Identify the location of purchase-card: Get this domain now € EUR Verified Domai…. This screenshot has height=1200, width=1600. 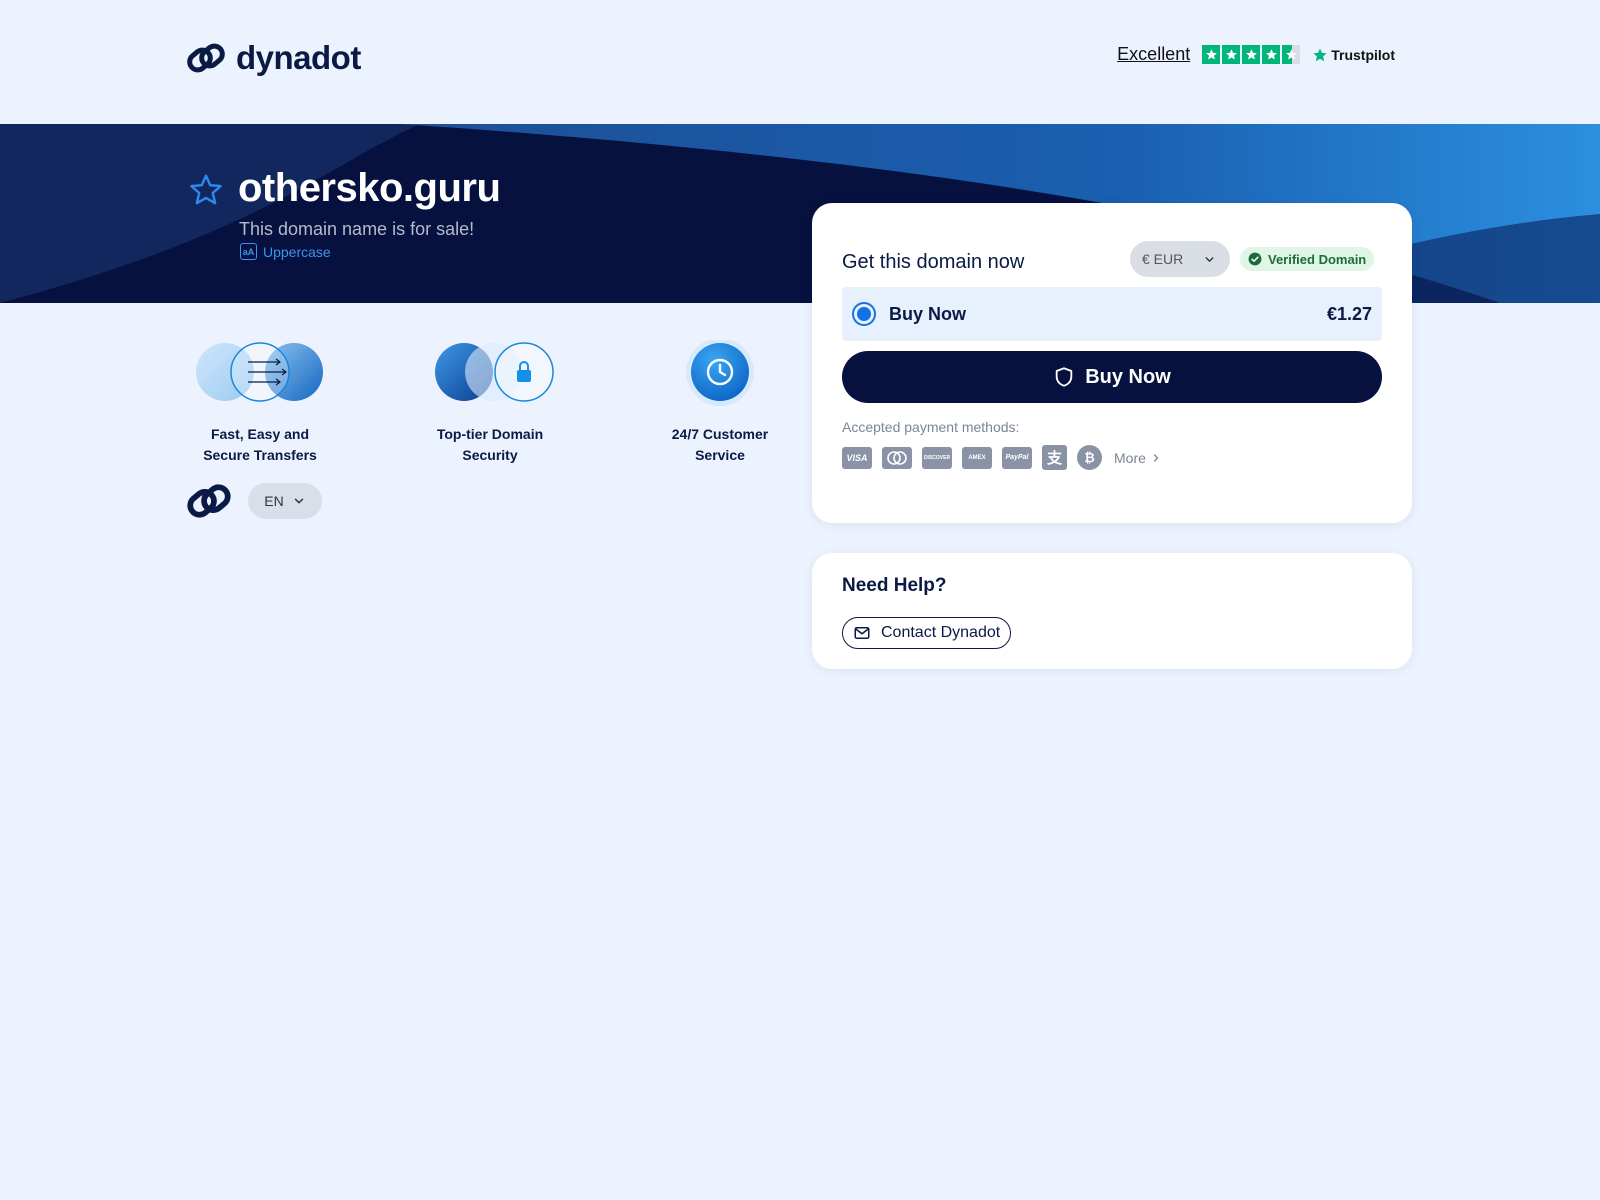
(1112, 363).